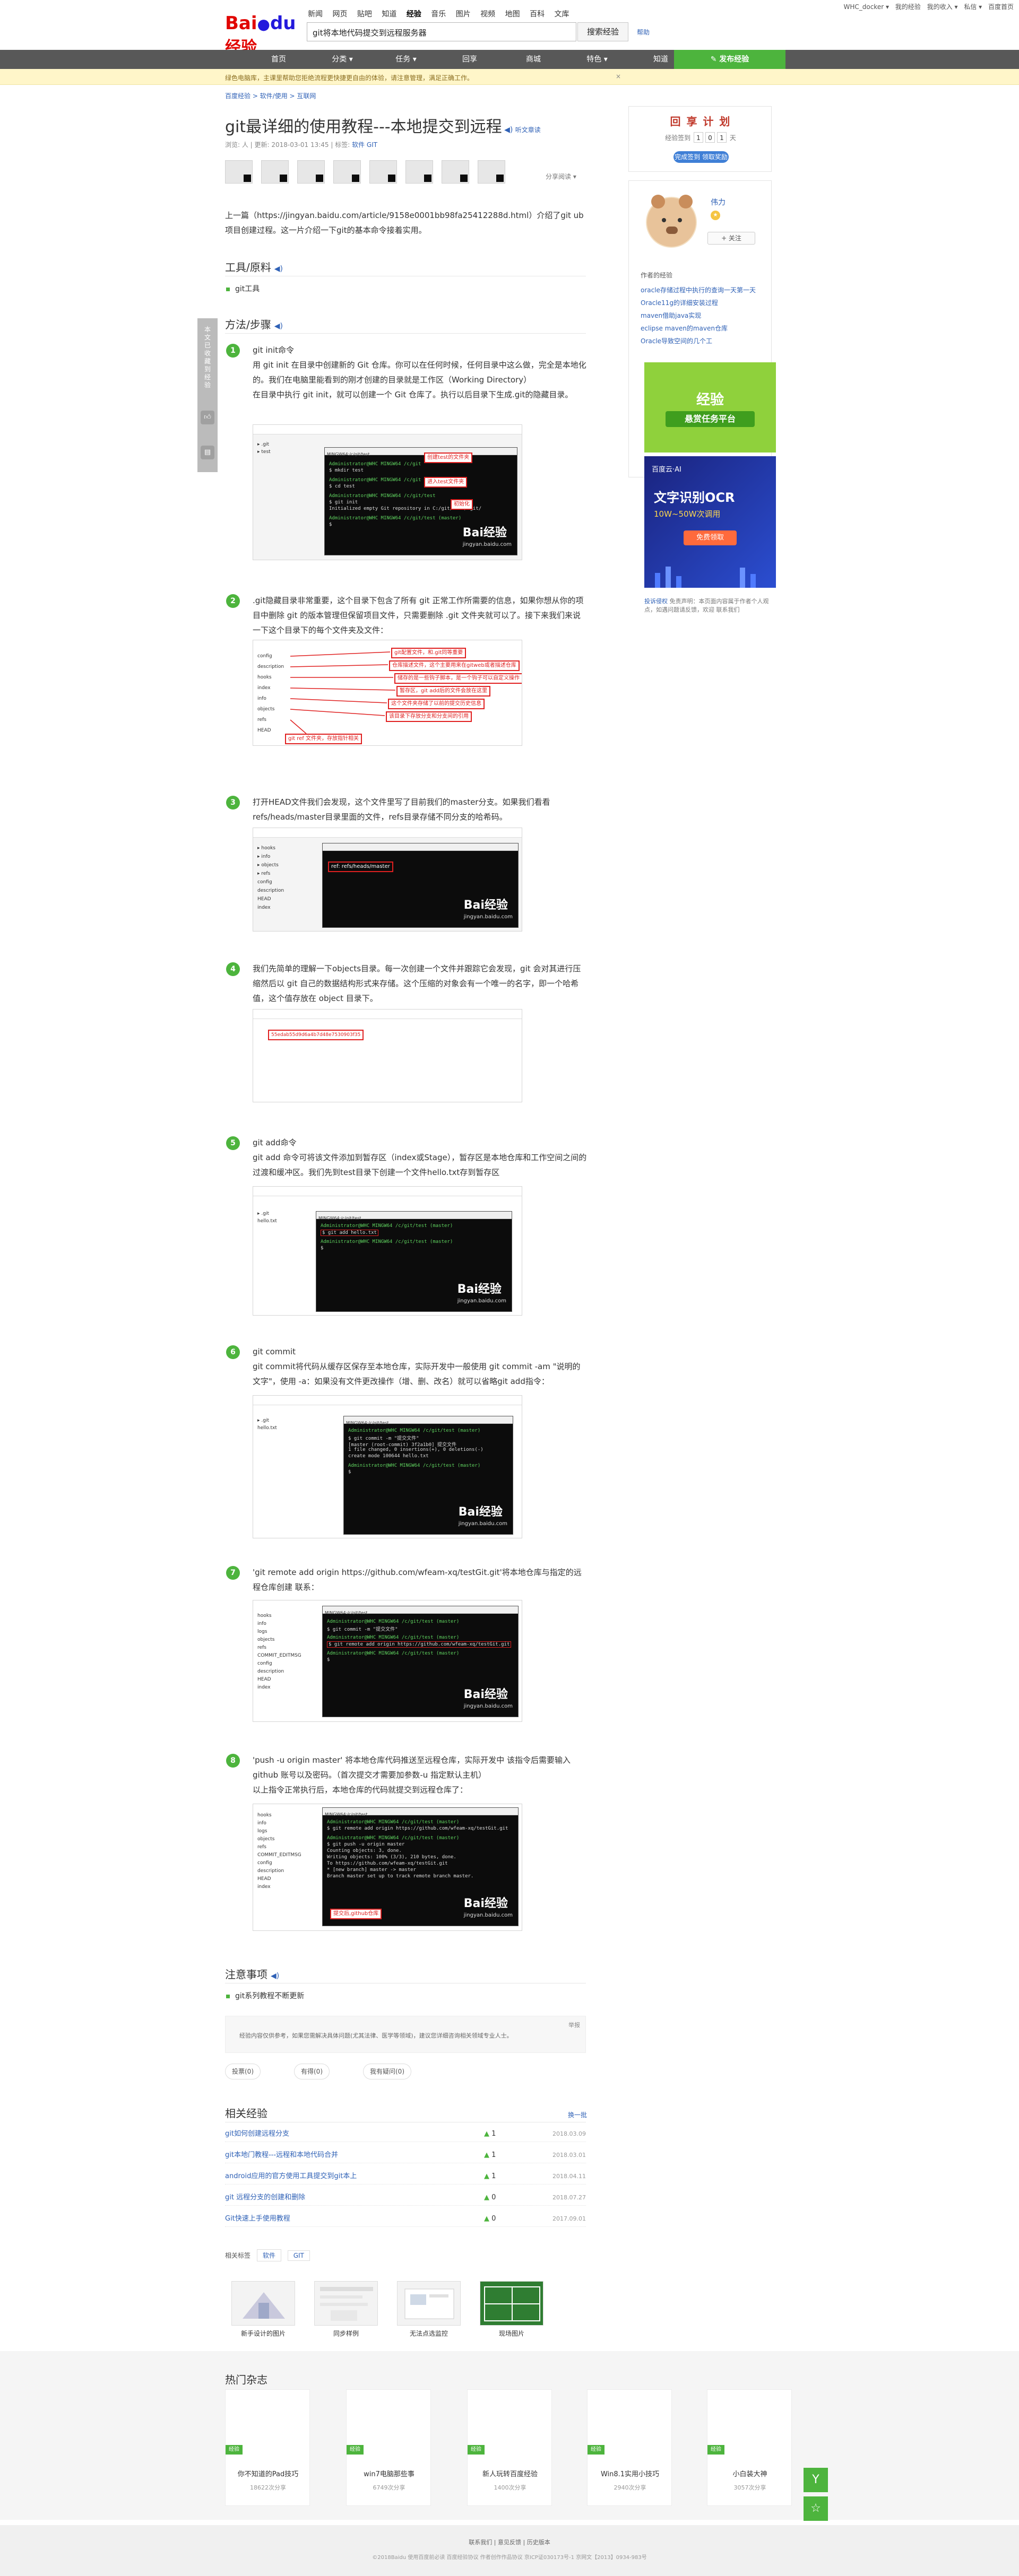 The height and width of the screenshot is (2576, 1019). What do you see at coordinates (299, 2255) in the screenshot?
I see `tag-link: GIT` at bounding box center [299, 2255].